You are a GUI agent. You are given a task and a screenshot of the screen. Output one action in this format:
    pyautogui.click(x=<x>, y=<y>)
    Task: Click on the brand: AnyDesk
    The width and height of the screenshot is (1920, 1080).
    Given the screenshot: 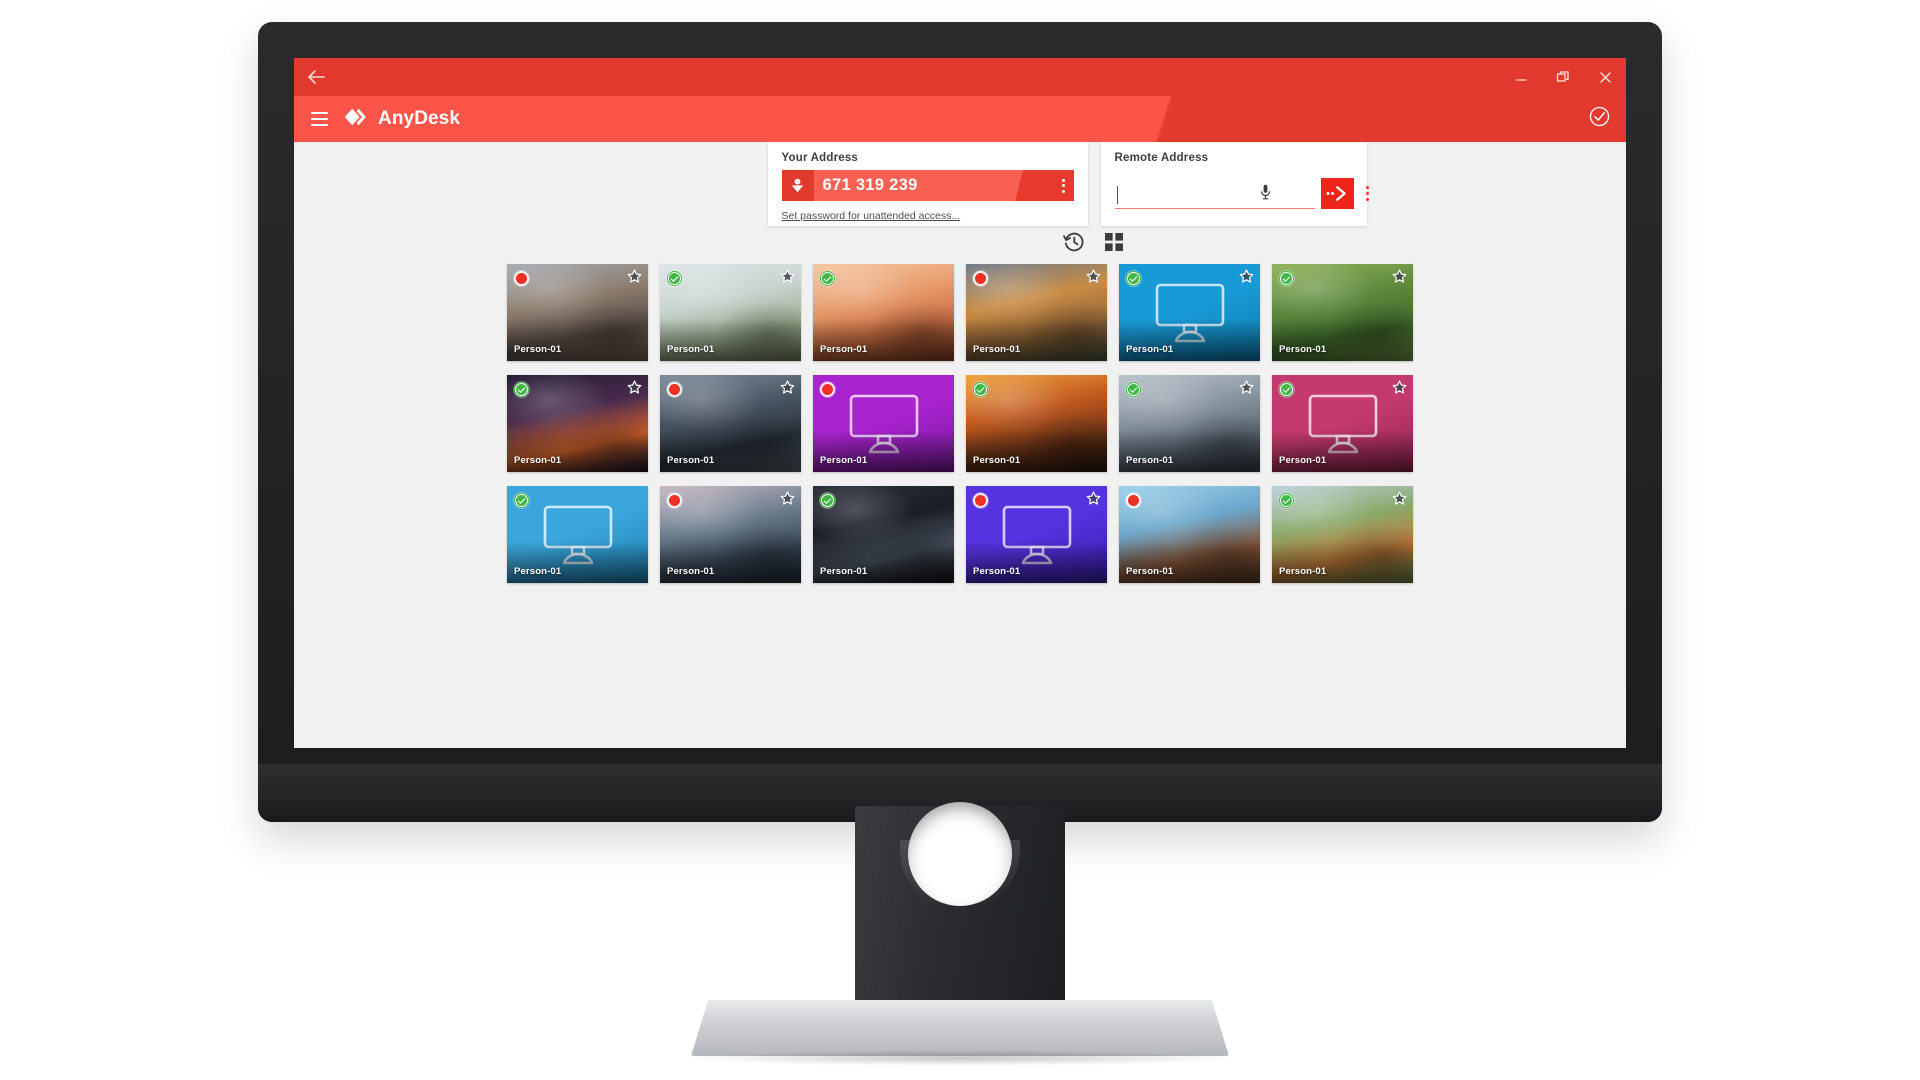 What is the action you would take?
    pyautogui.click(x=402, y=119)
    